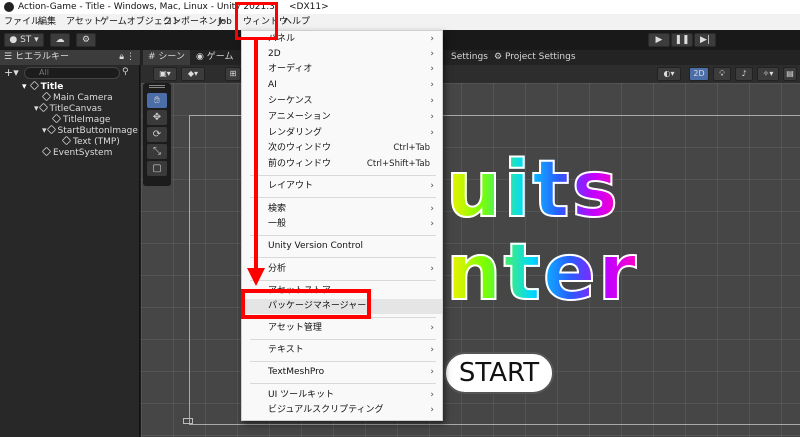 This screenshot has height=437, width=800. I want to click on menu-item-analysis: 分析 ›, so click(342, 269).